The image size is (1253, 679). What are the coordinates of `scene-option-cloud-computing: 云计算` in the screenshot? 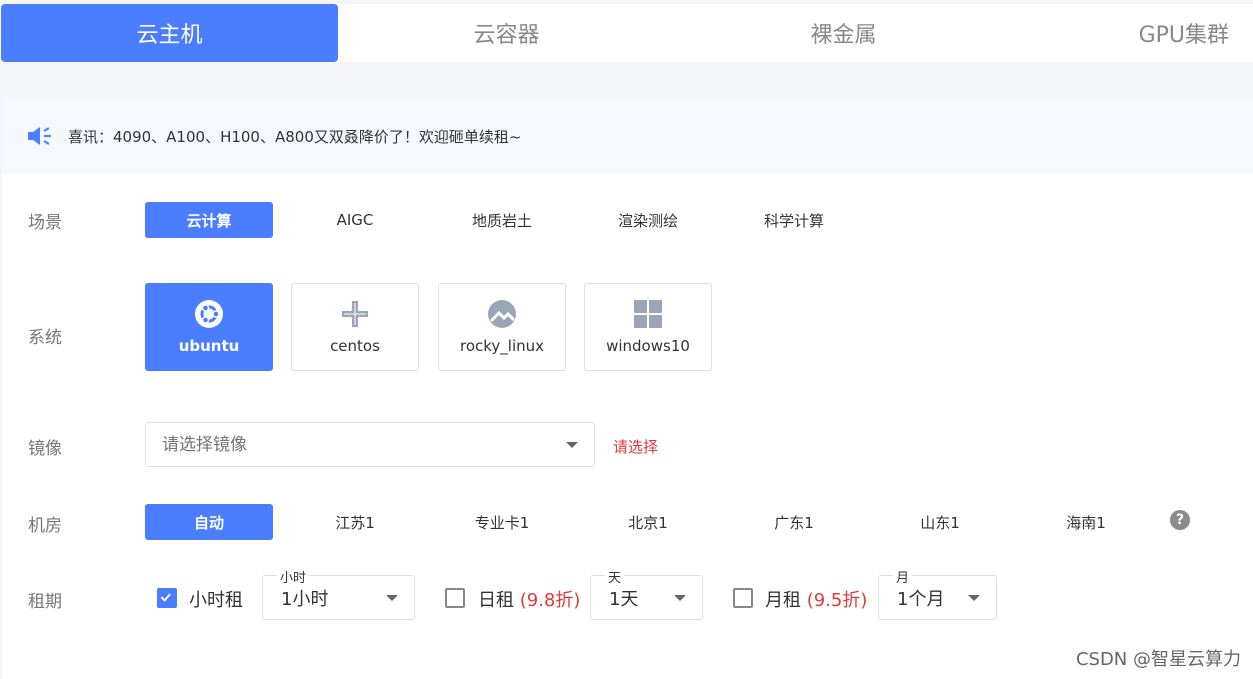 It's located at (209, 220).